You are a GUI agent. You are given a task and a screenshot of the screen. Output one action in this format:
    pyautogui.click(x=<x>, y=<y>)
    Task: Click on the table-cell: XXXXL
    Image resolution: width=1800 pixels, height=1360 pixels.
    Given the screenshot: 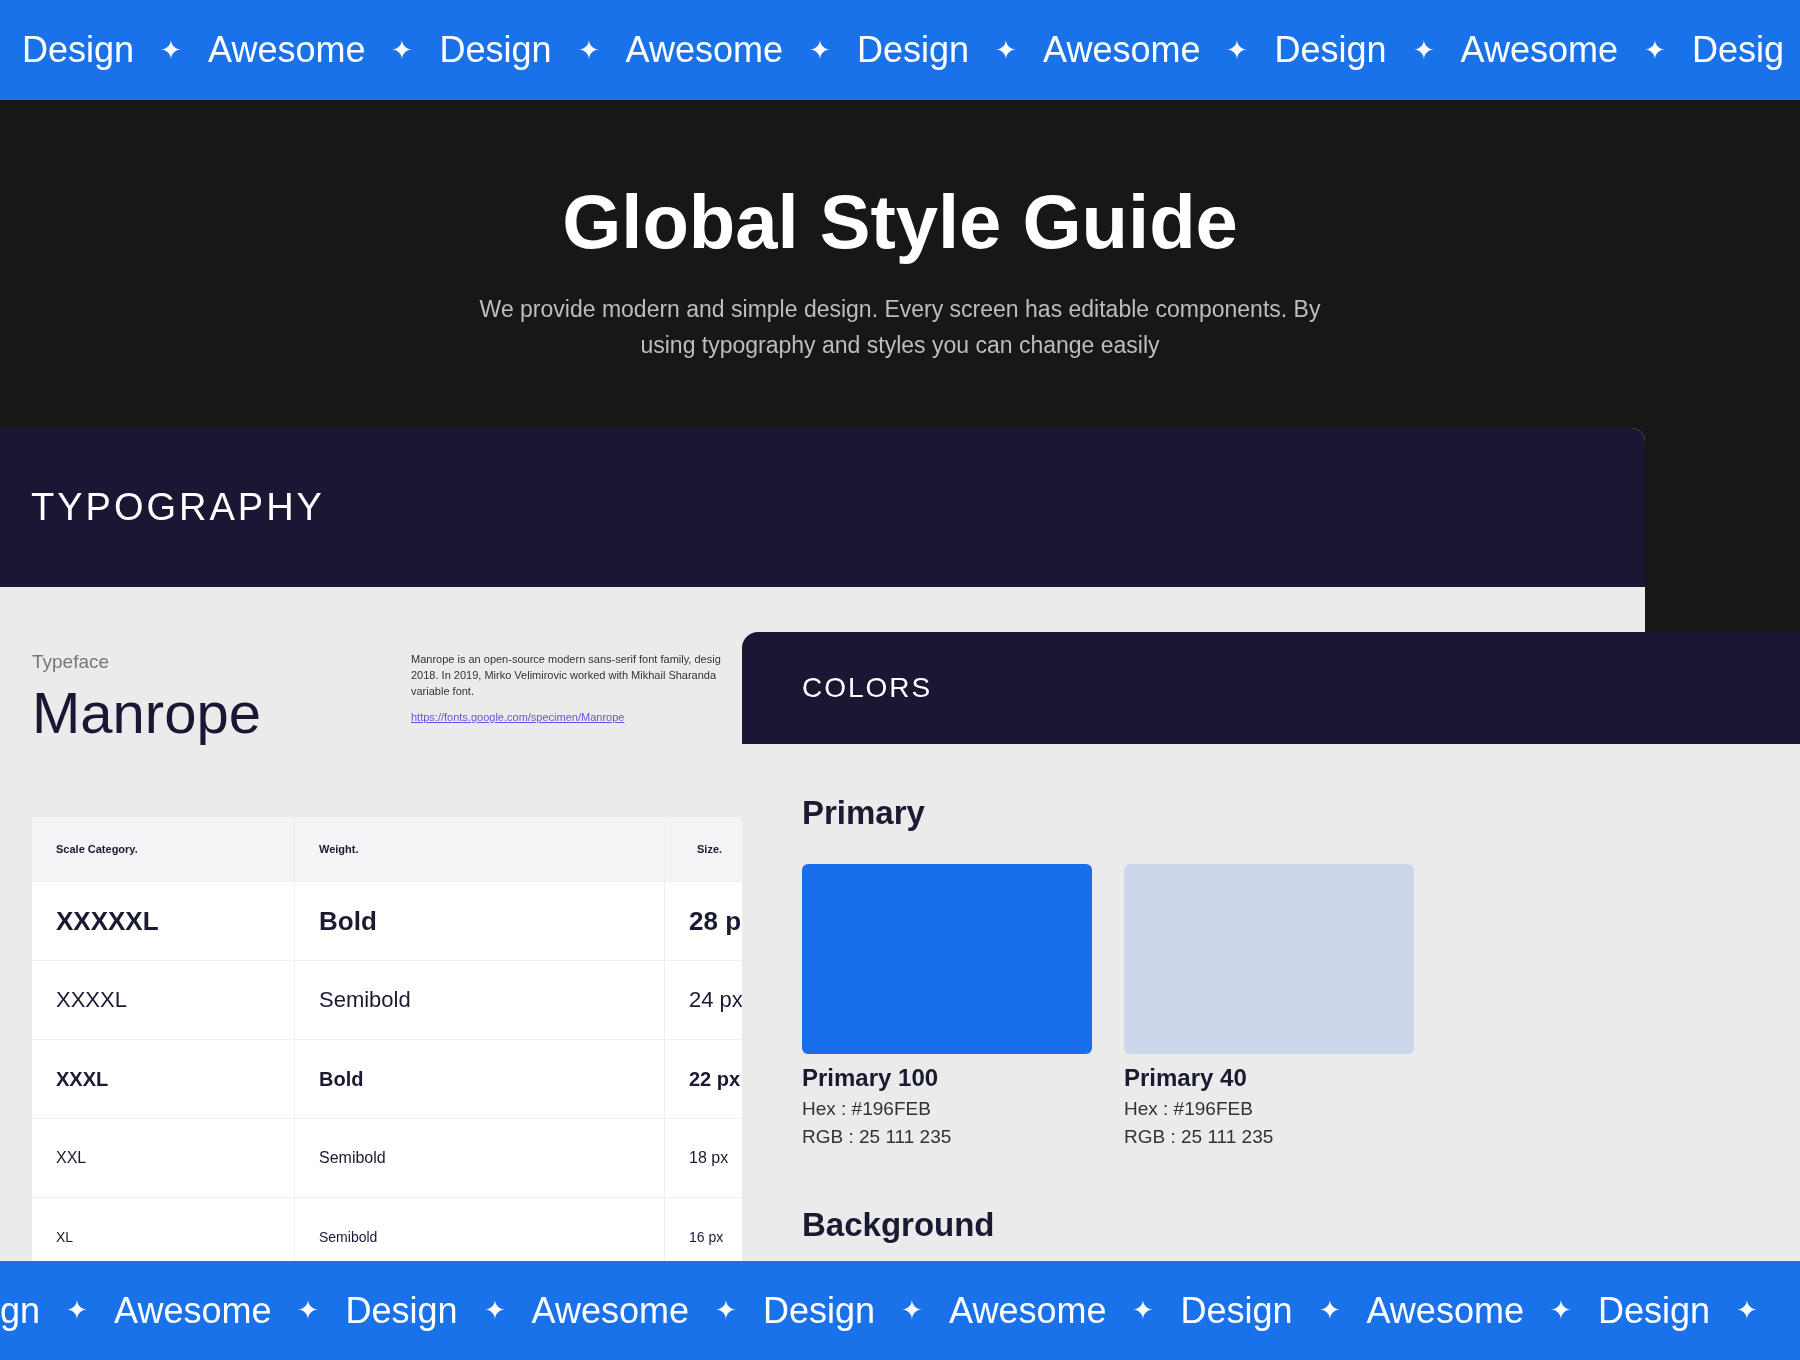 What is the action you would take?
    pyautogui.click(x=163, y=1000)
    